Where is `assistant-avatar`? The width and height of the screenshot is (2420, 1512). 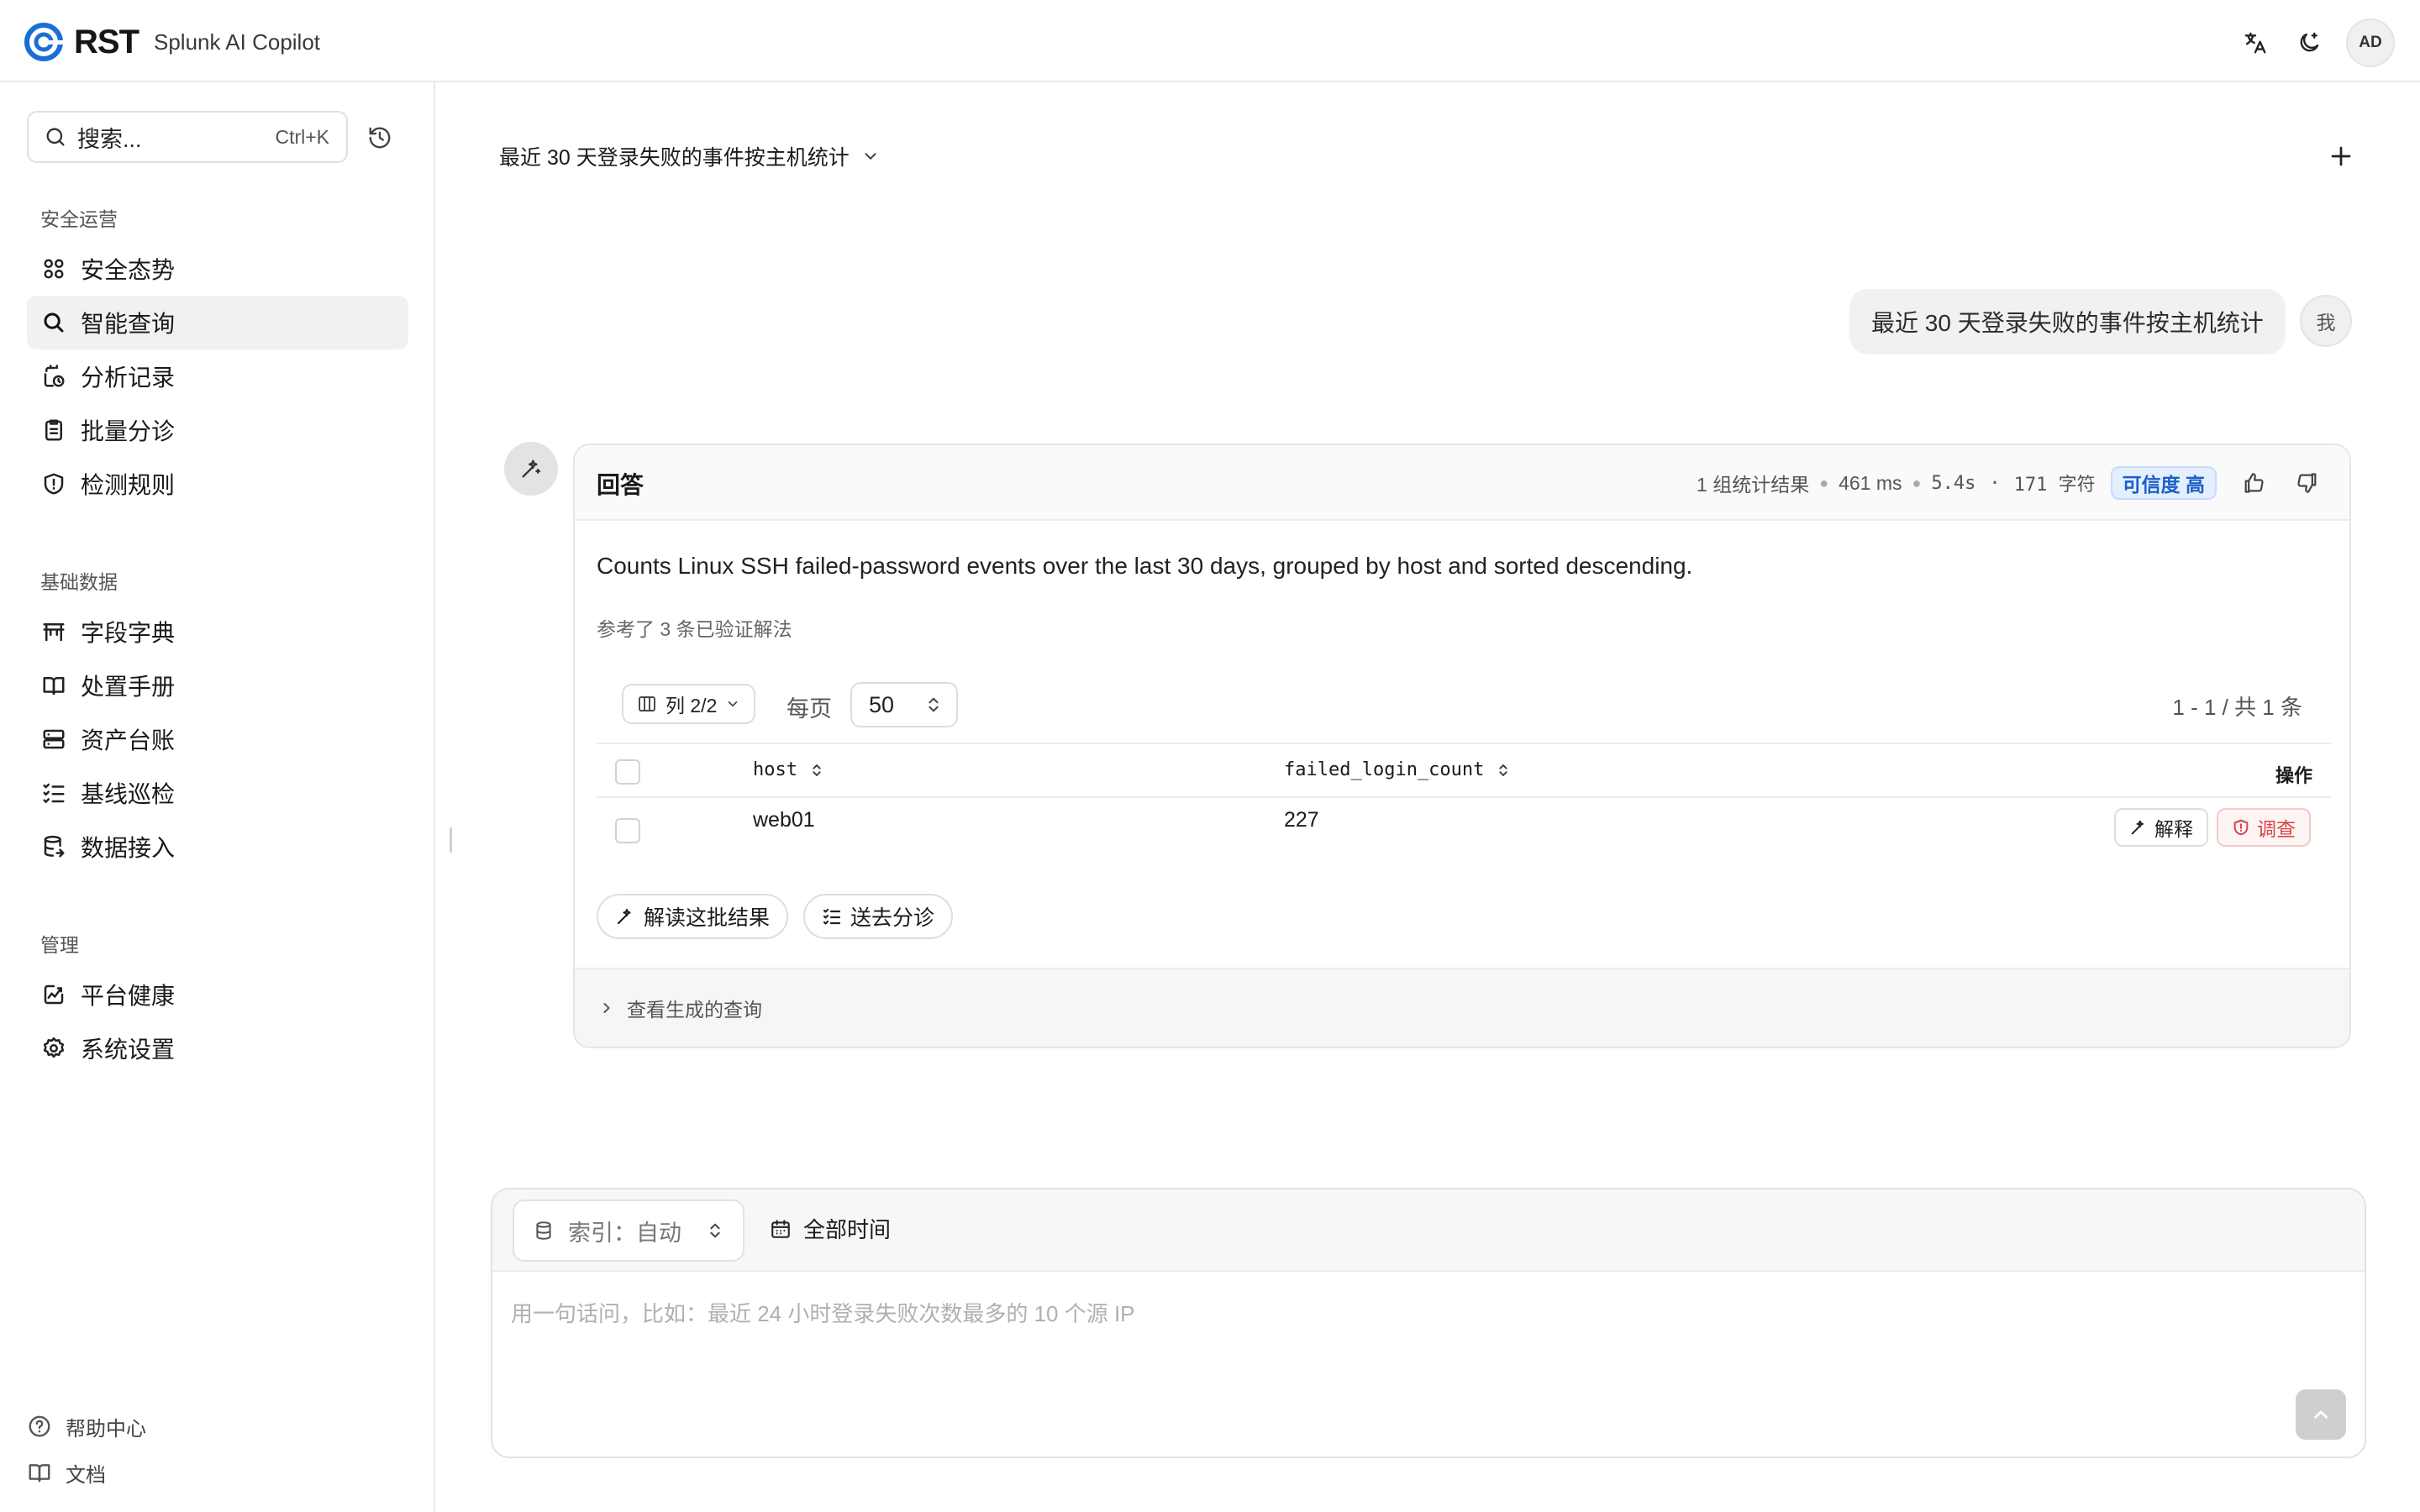
assistant-avatar is located at coordinates (531, 469).